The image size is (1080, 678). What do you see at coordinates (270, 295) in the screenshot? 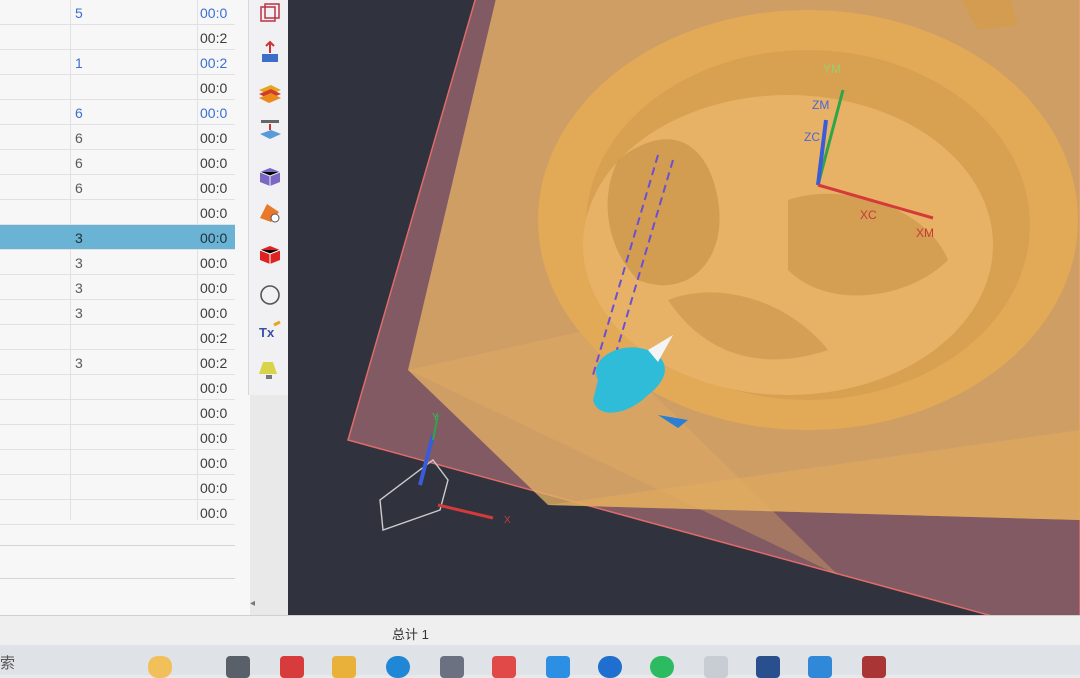
I see `circle-icon` at bounding box center [270, 295].